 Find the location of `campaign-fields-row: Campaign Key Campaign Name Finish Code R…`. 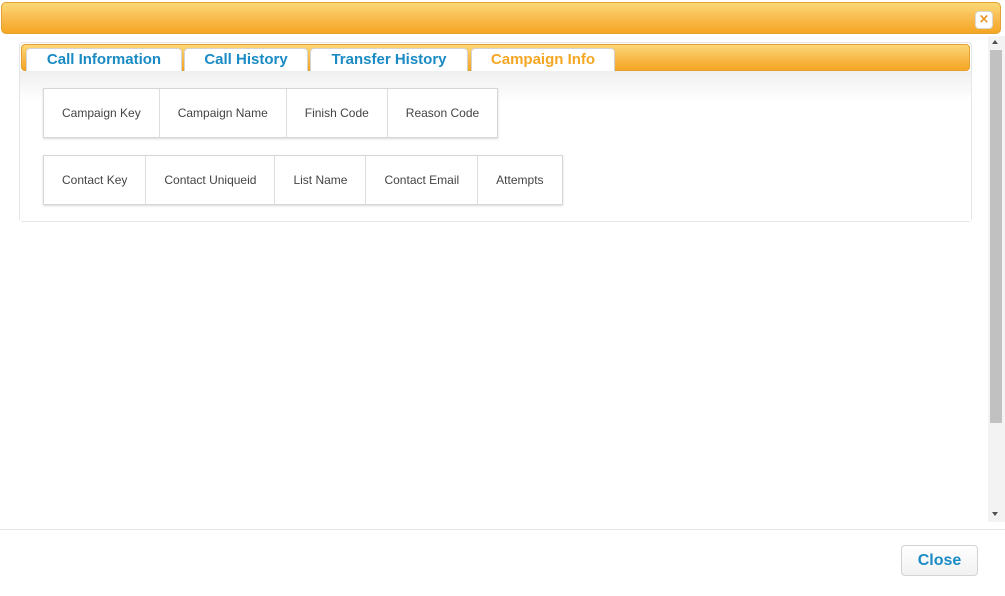

campaign-fields-row: Campaign Key Campaign Name Finish Code R… is located at coordinates (271, 113).